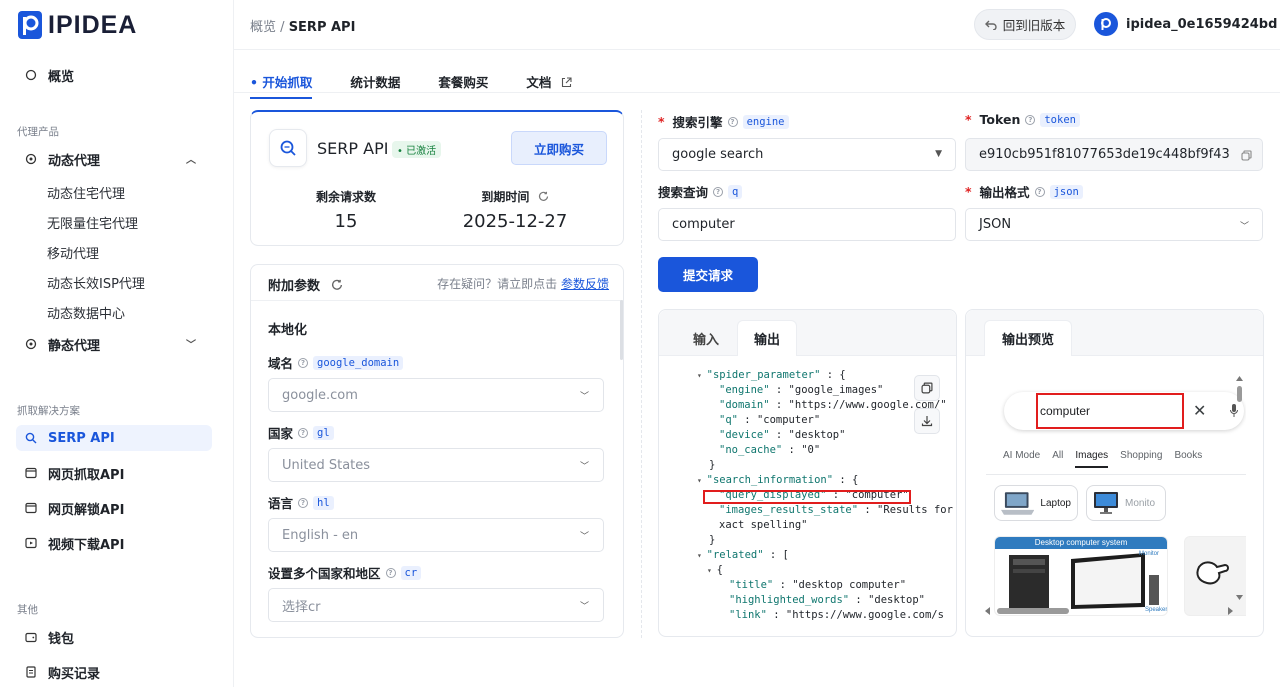  What do you see at coordinates (708, 274) in the screenshot?
I see `submit-request-button: 提交请求` at bounding box center [708, 274].